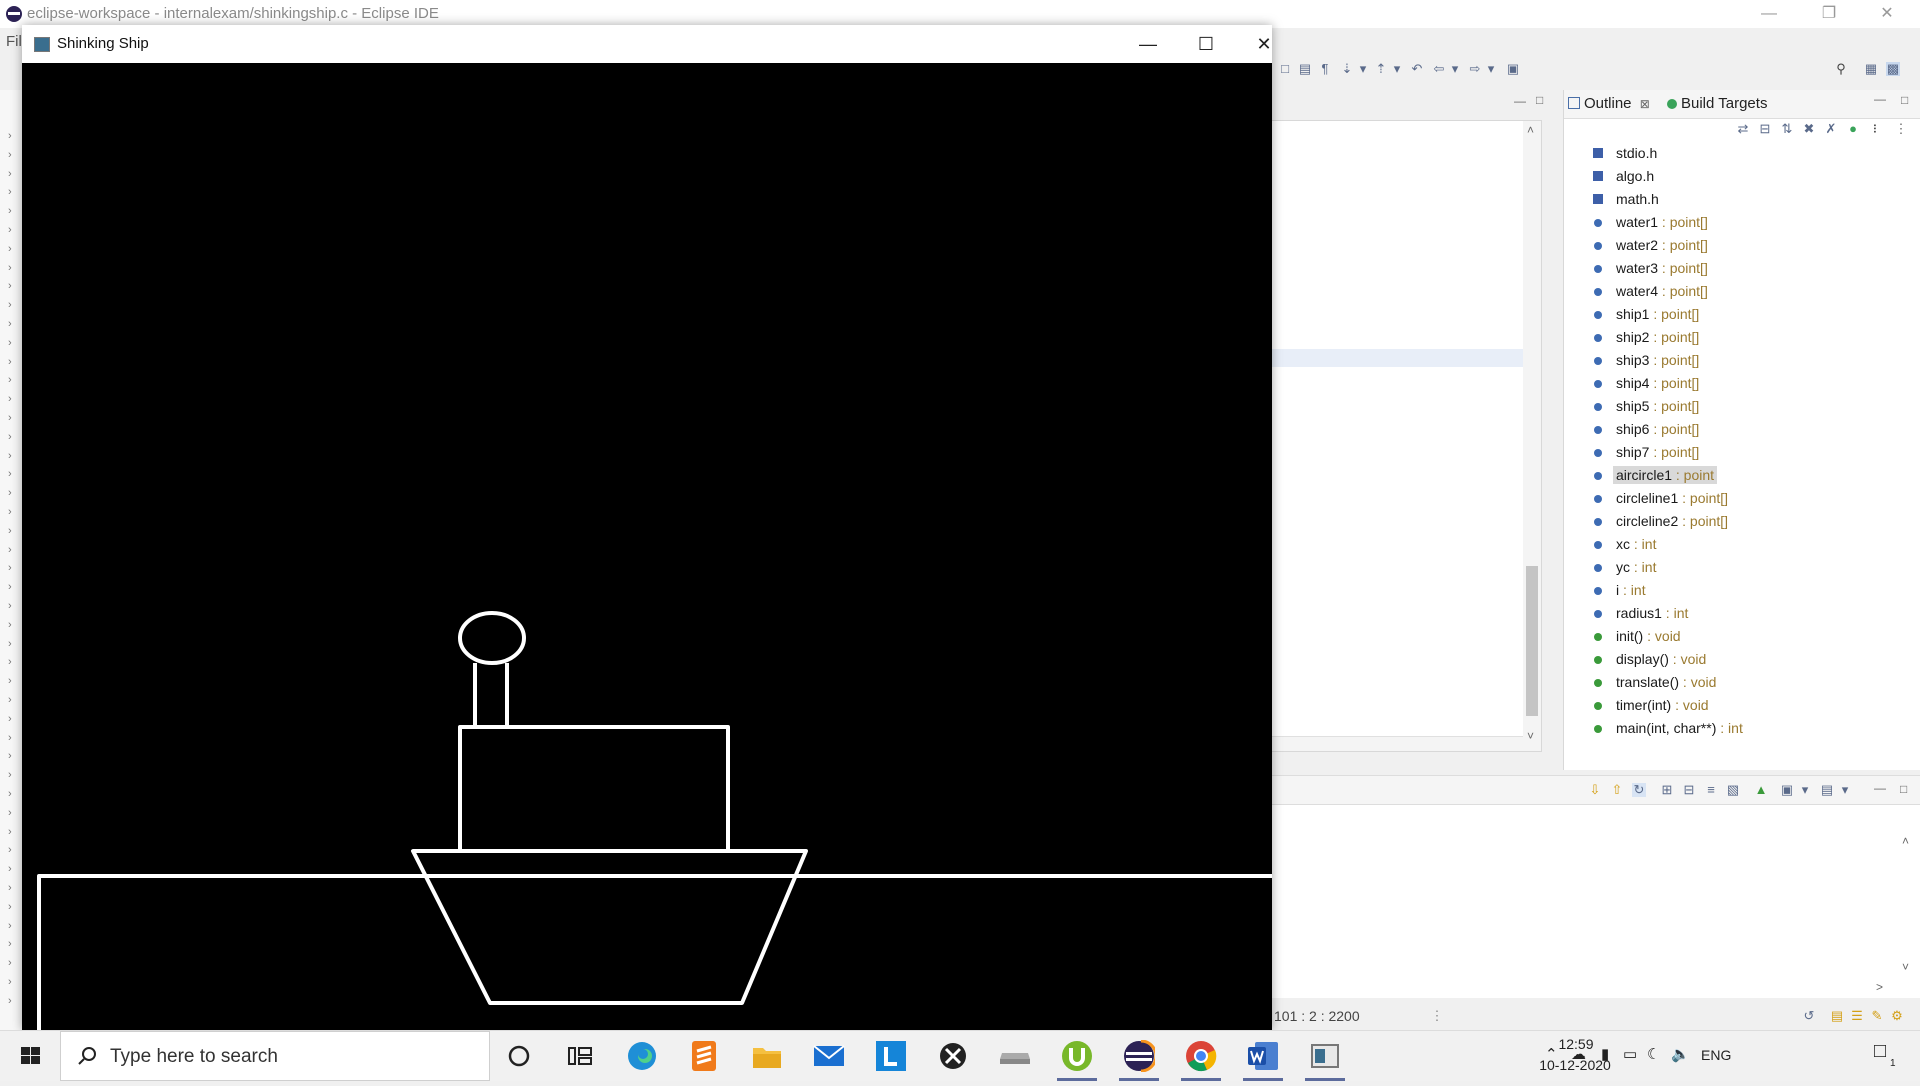  Describe the element at coordinates (891, 1056) in the screenshot. I see `l-app-icon` at that location.